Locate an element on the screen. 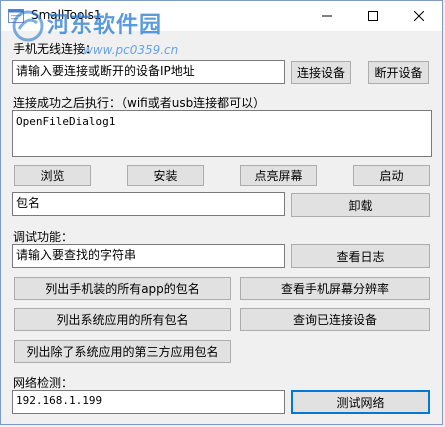 Image resolution: width=445 pixels, height=427 pixels. maximize-icon is located at coordinates (373, 16).